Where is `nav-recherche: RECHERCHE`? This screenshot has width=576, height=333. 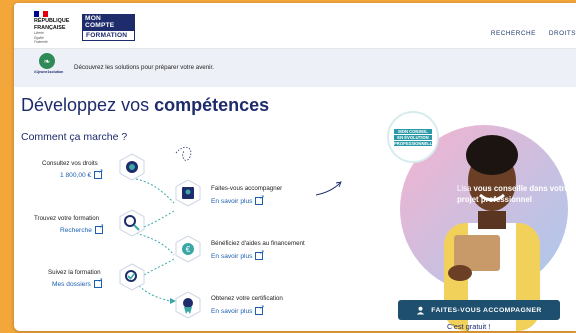
nav-recherche: RECHERCHE is located at coordinates (513, 33).